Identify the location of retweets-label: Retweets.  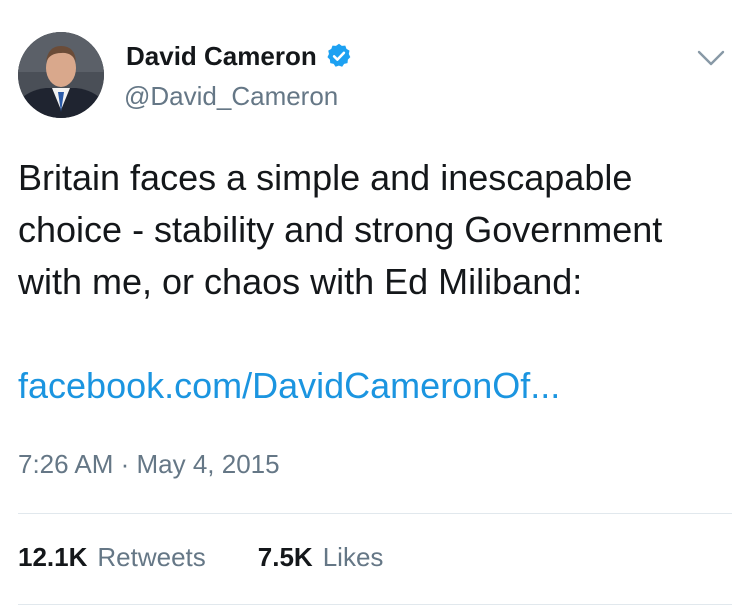
(151, 557).